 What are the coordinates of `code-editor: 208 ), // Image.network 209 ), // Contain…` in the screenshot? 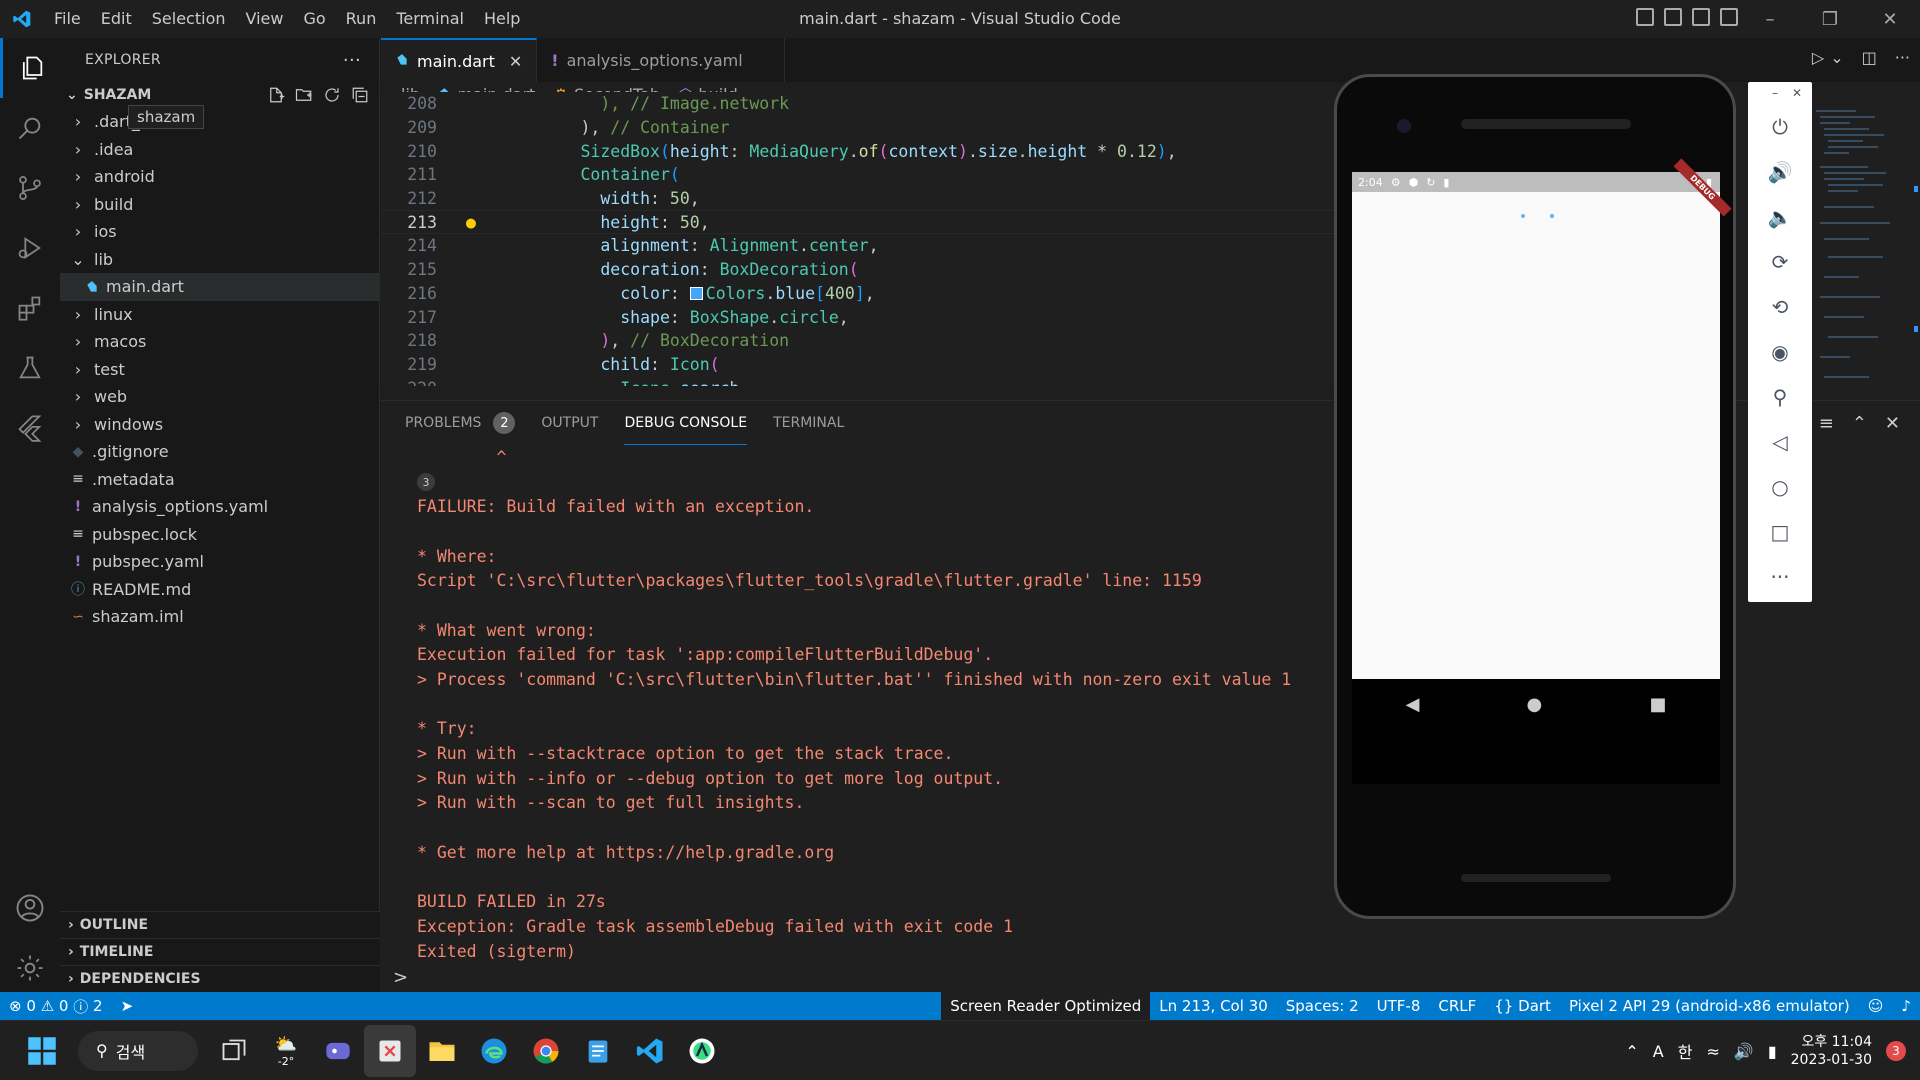 It's located at (858, 239).